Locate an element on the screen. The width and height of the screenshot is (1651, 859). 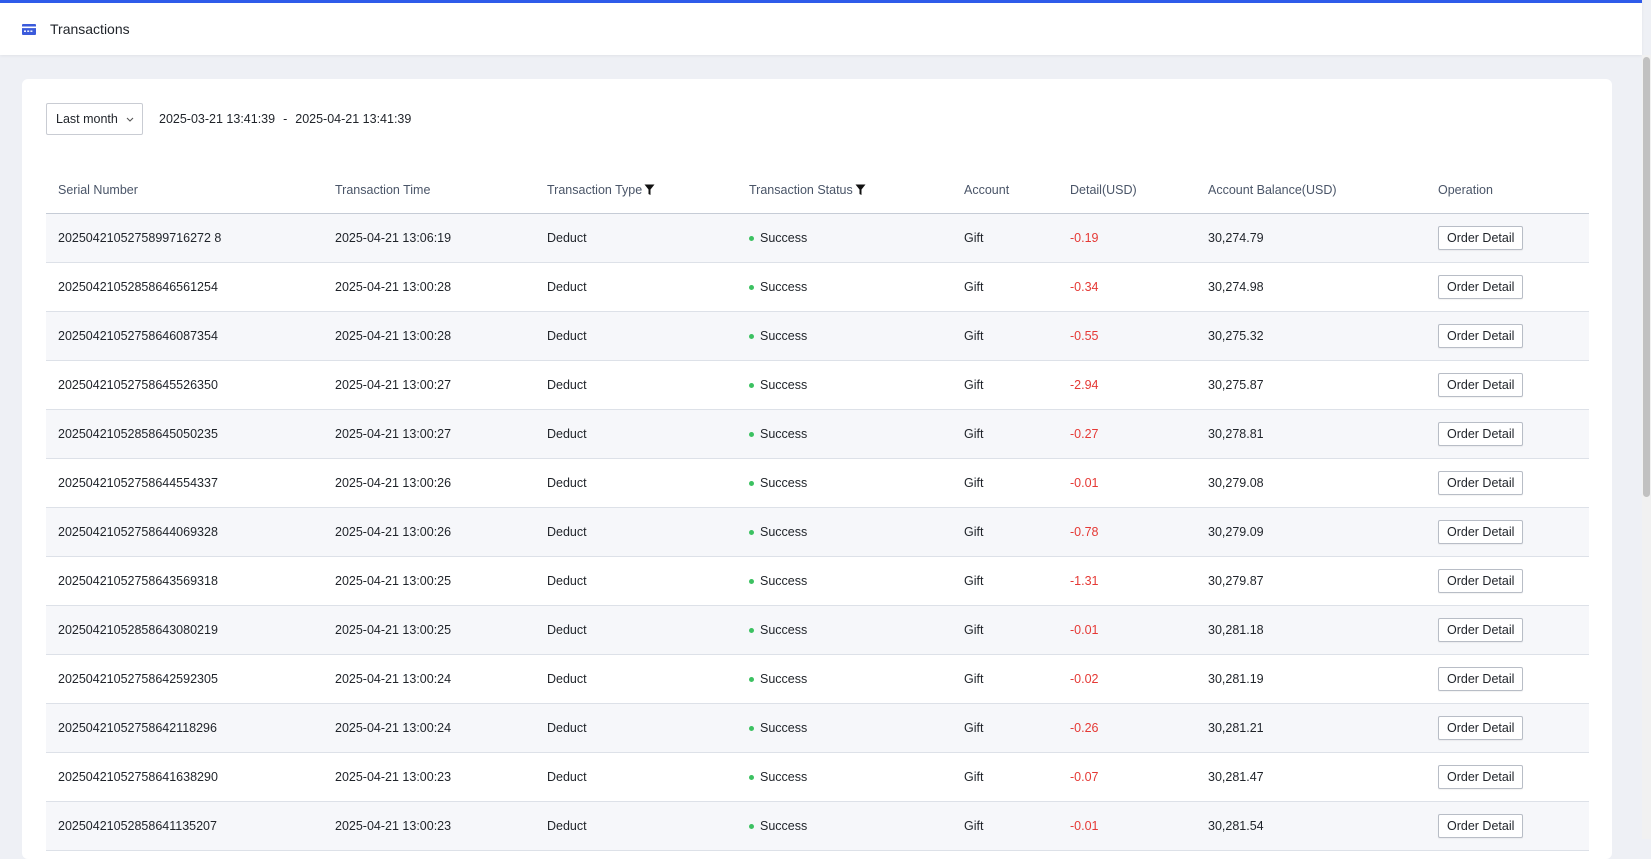
chevron-down-icon is located at coordinates (131, 119).